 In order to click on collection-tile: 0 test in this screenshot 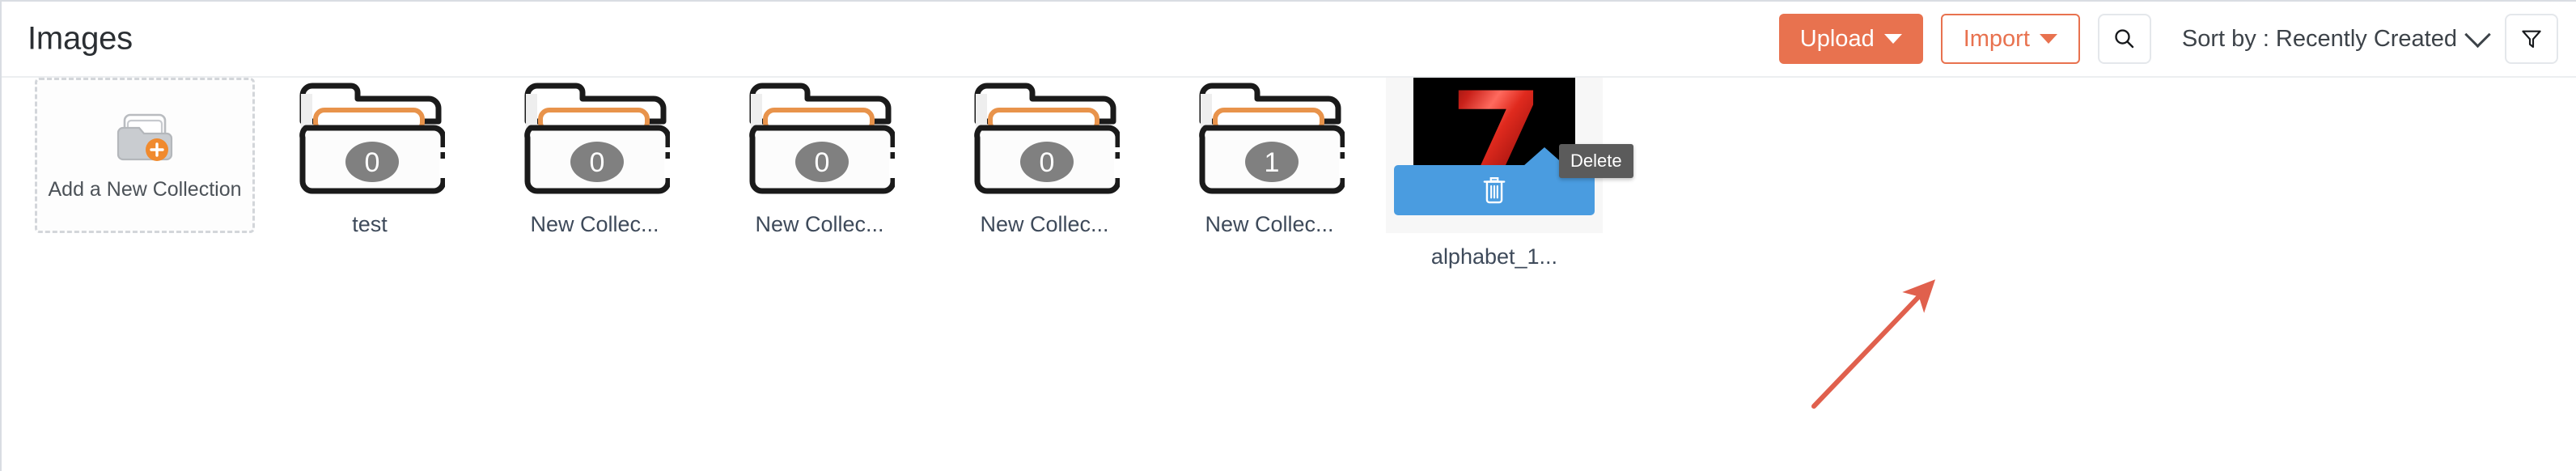, I will do `click(369, 157)`.